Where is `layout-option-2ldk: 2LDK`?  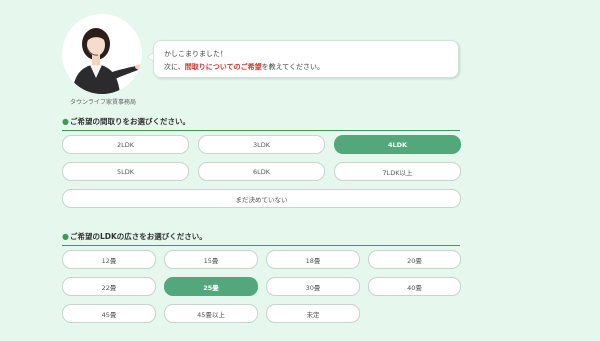 layout-option-2ldk: 2LDK is located at coordinates (125, 144).